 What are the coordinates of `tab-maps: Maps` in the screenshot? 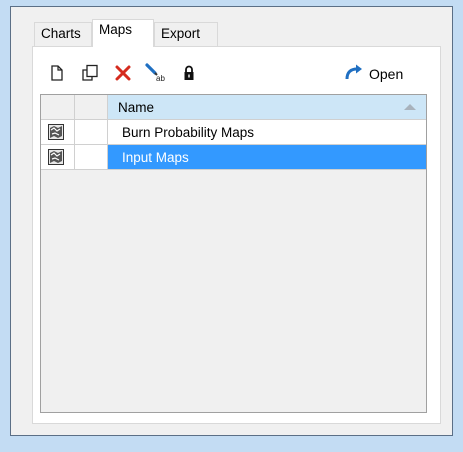 It's located at (123, 33).